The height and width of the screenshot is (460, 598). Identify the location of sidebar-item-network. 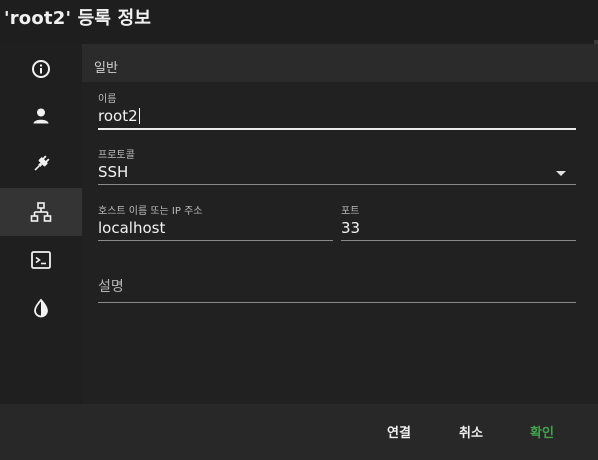
(41, 212).